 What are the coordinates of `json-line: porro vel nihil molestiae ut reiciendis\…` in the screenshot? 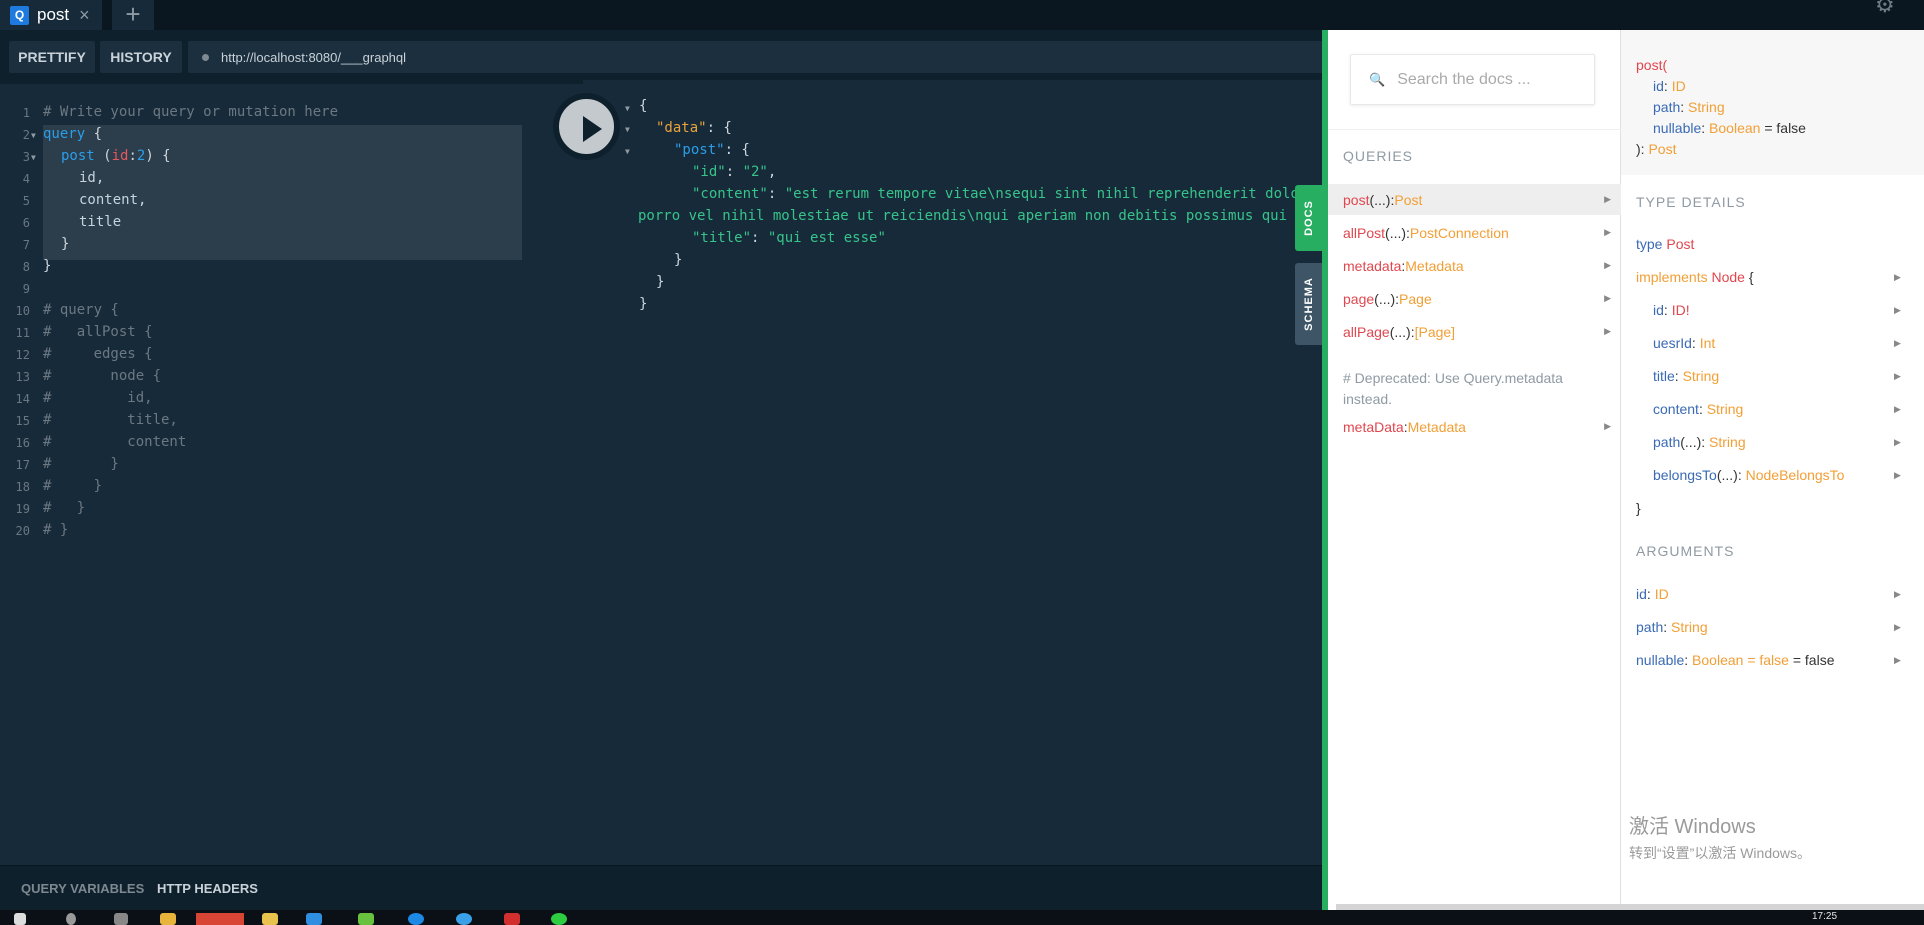 It's located at (981, 216).